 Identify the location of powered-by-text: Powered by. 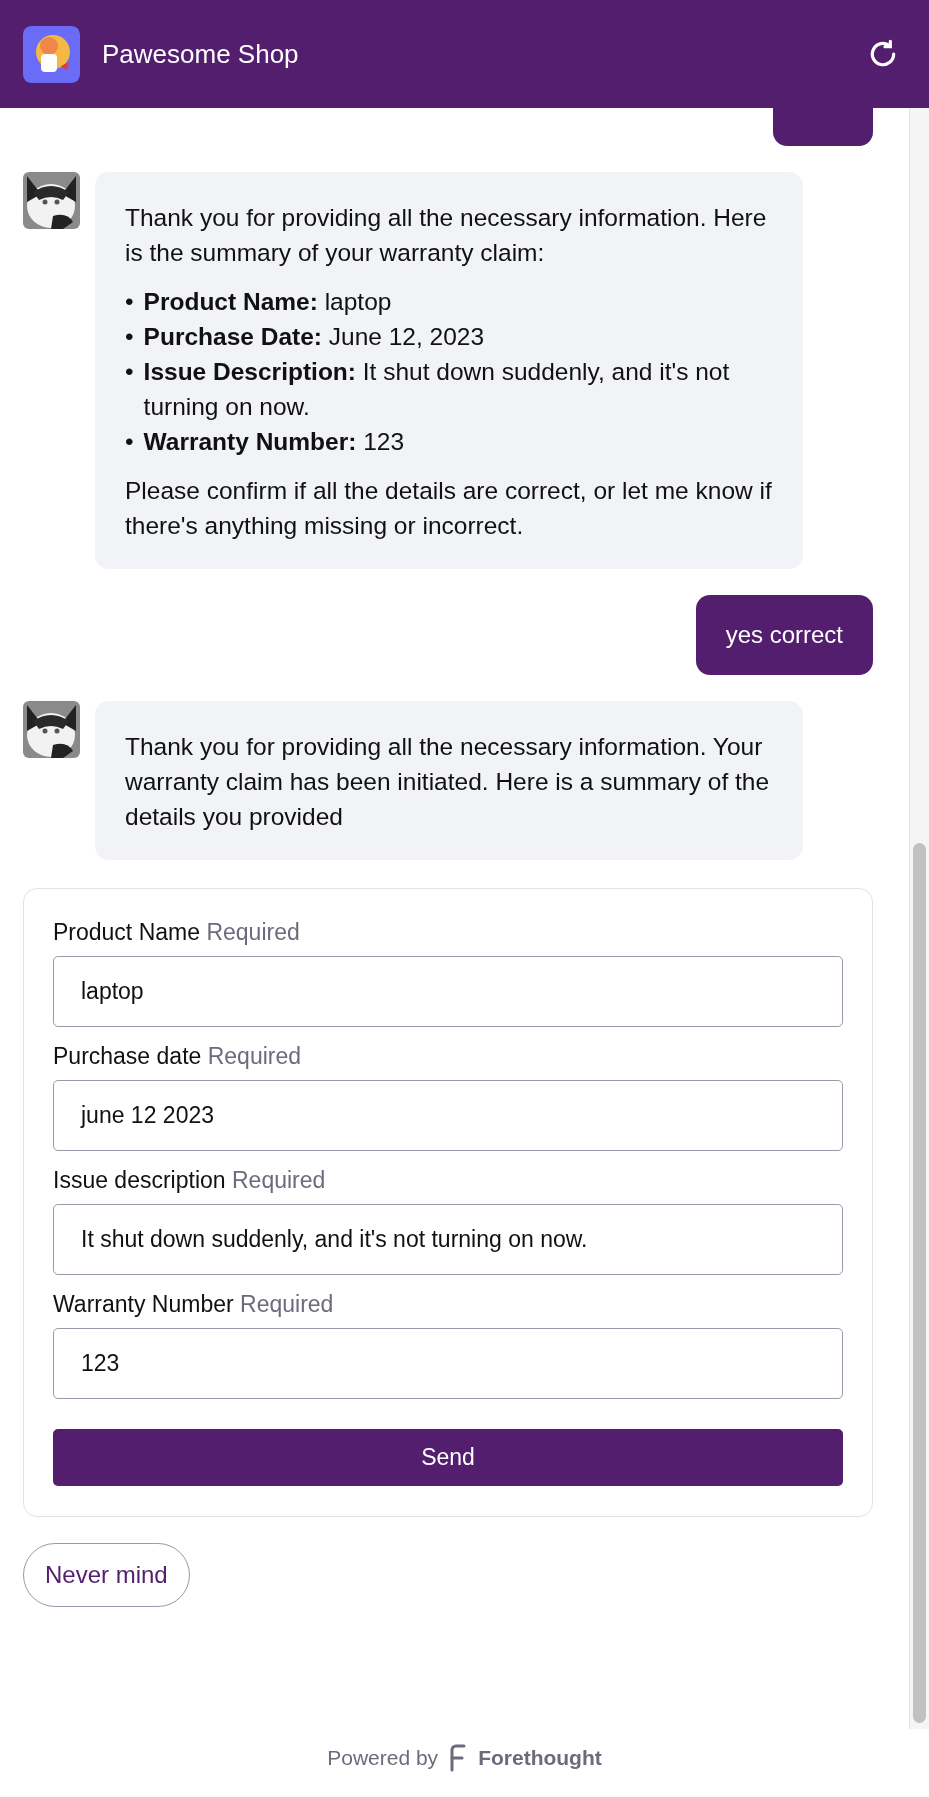
(383, 1758).